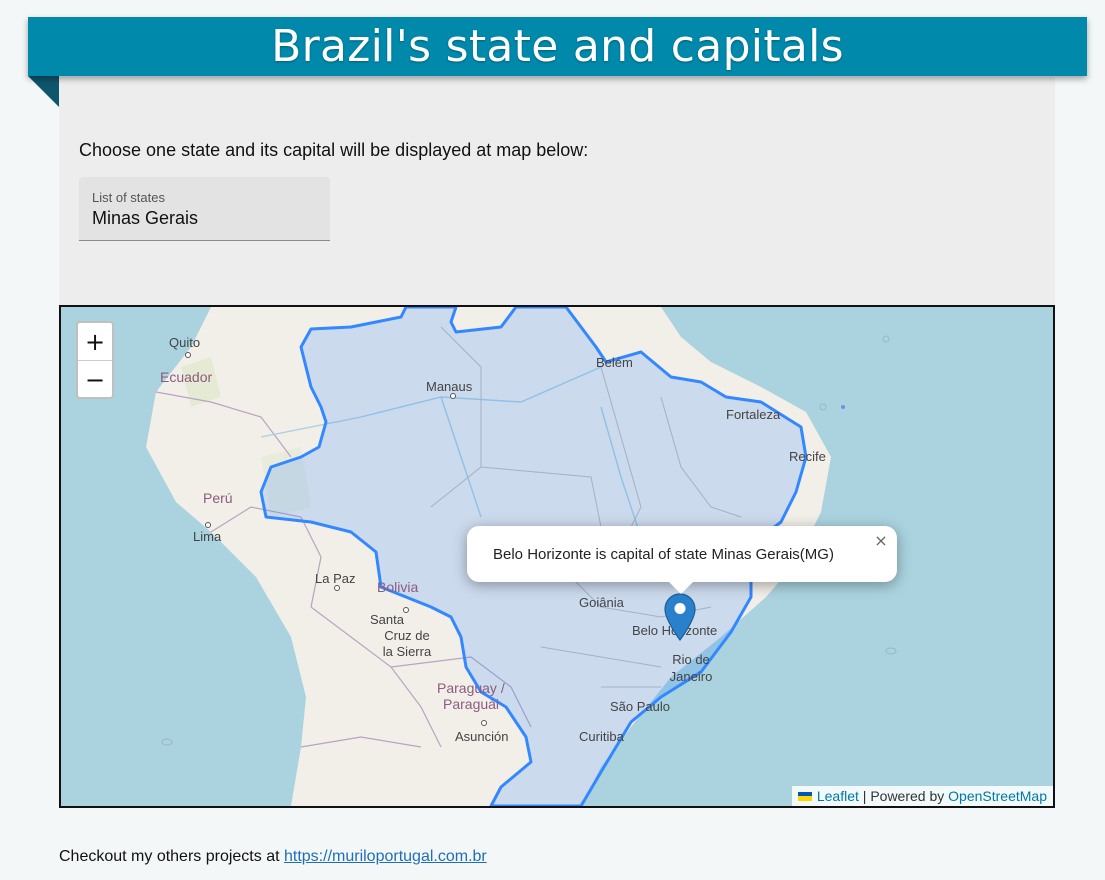 This screenshot has width=1105, height=880. I want to click on label-manaus: Manaus, so click(449, 386).